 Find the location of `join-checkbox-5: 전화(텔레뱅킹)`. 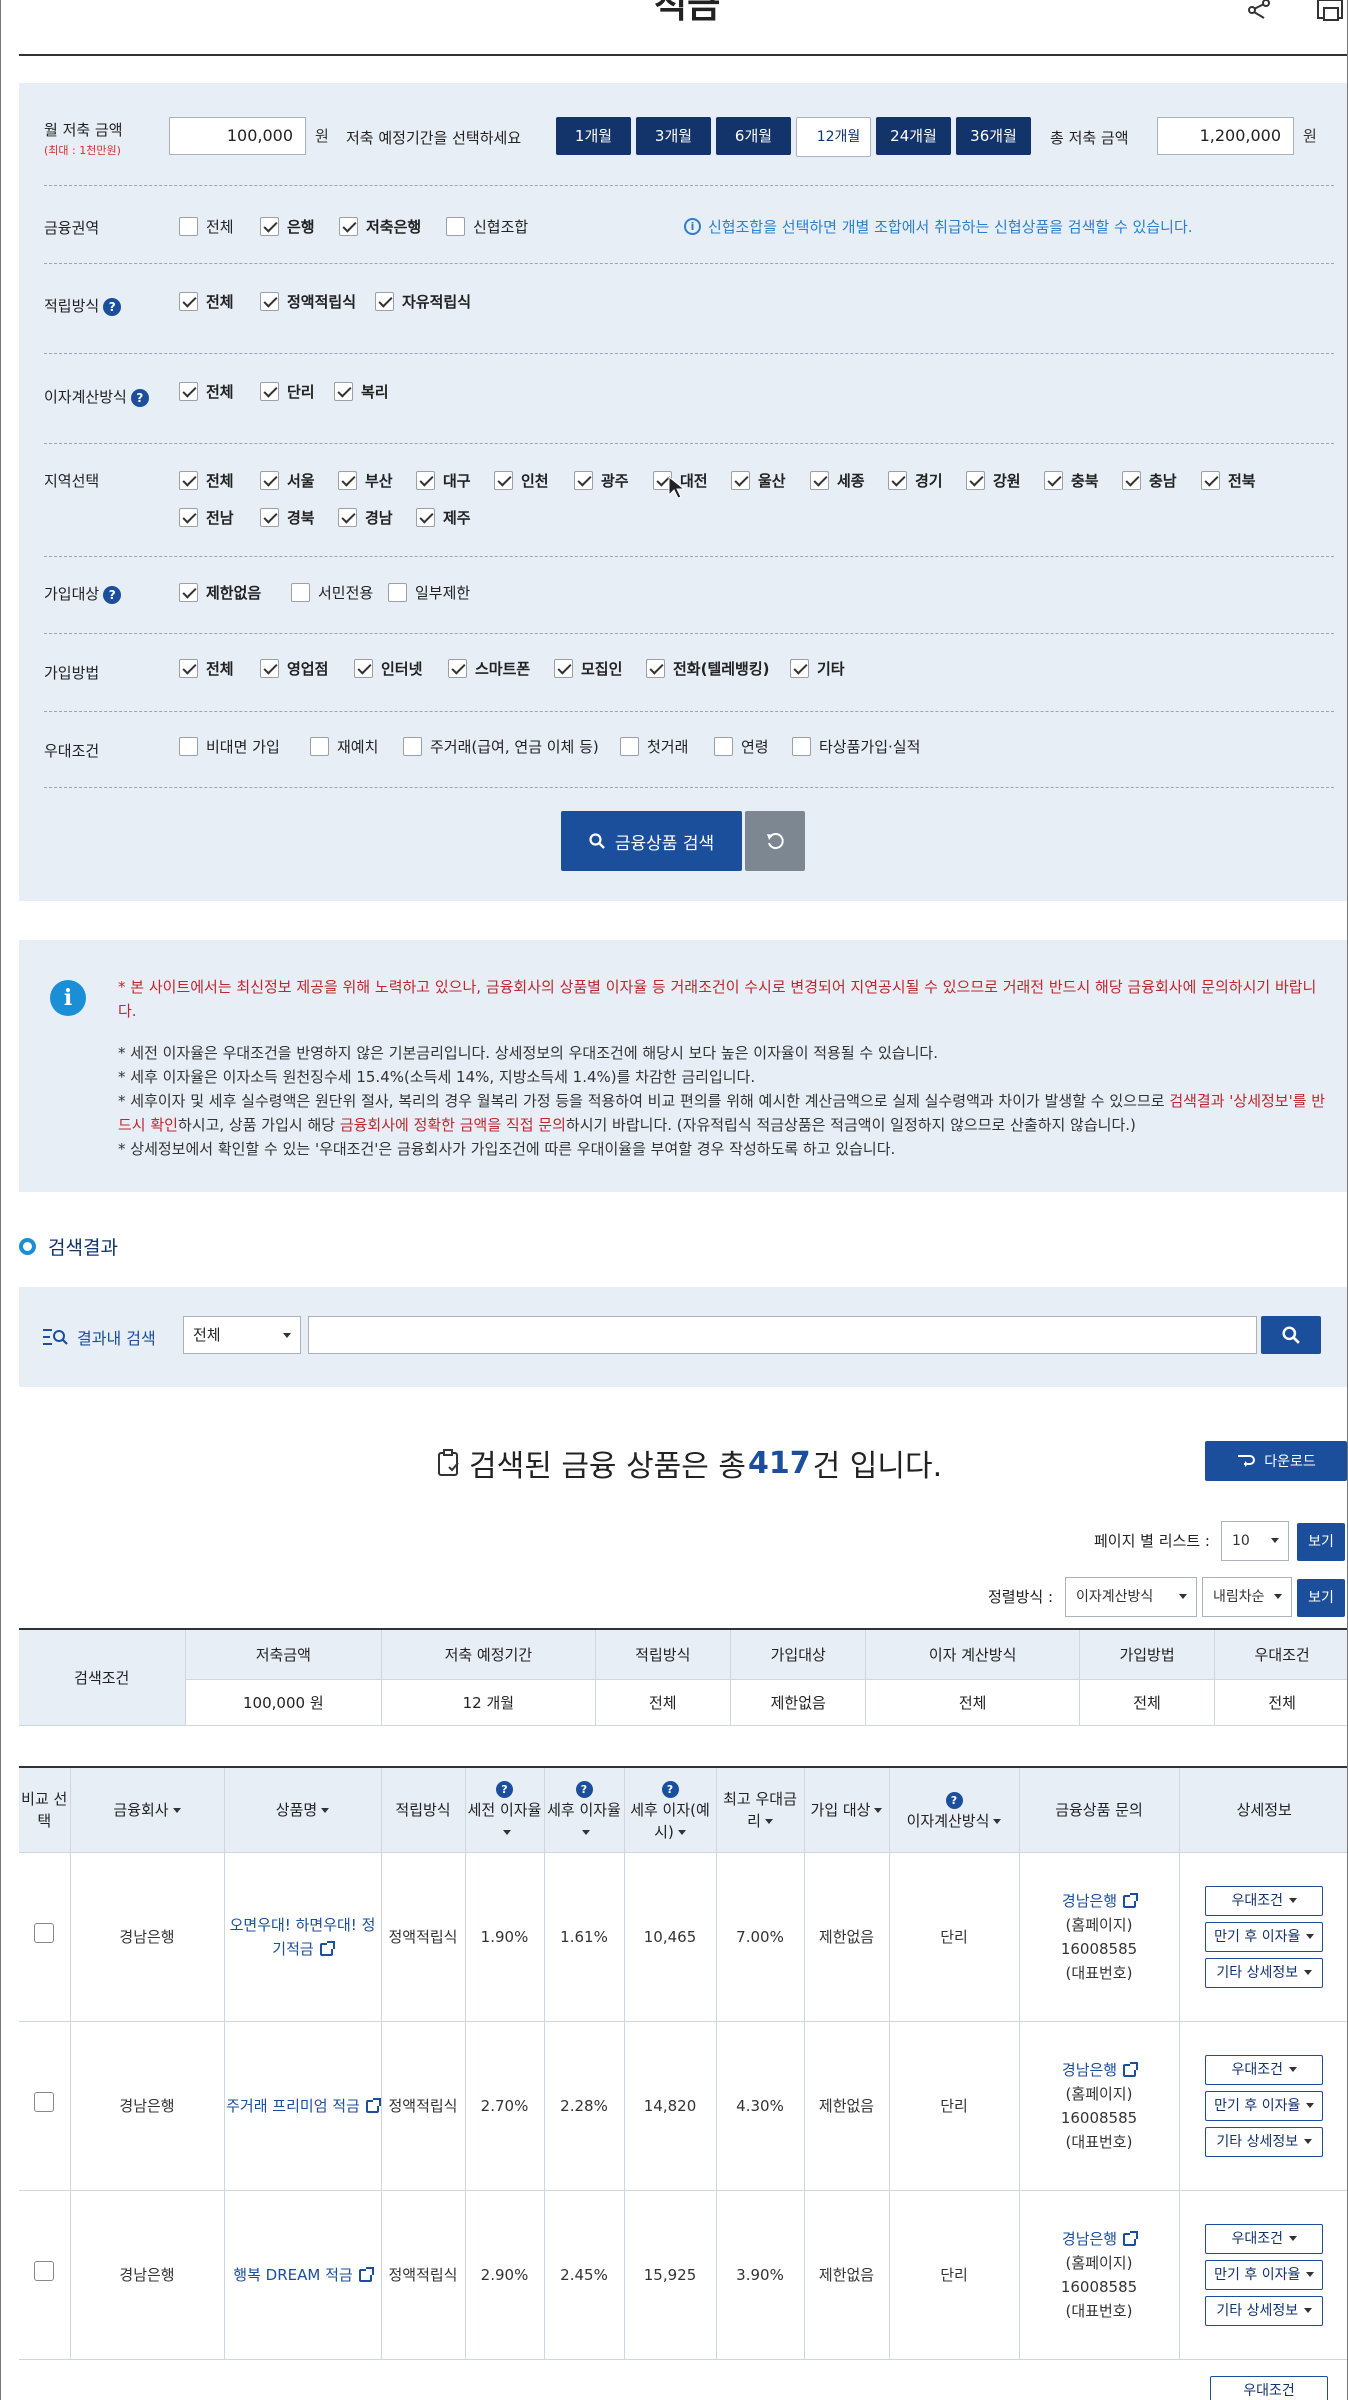

join-checkbox-5: 전화(텔레뱅킹) is located at coordinates (708, 668).